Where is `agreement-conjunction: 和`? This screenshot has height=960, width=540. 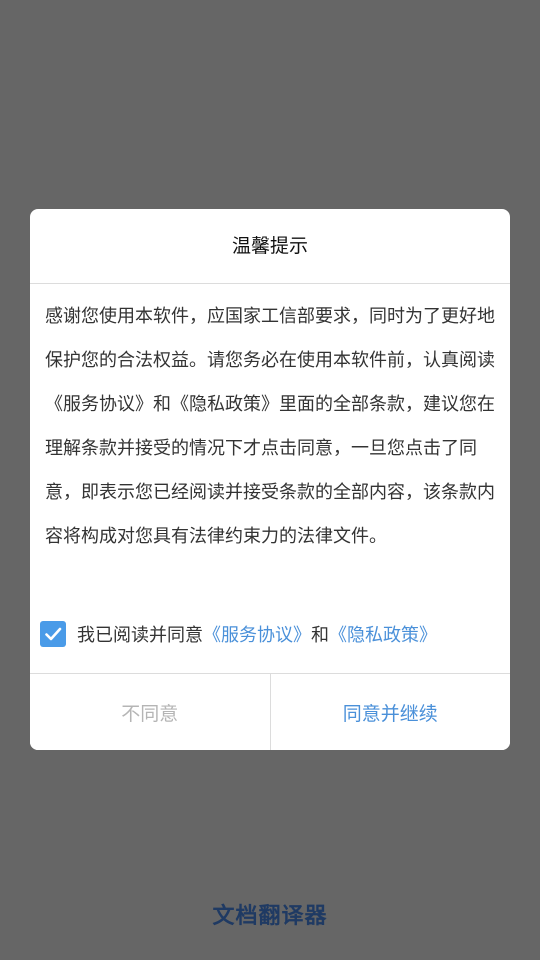
agreement-conjunction: 和 is located at coordinates (320, 635).